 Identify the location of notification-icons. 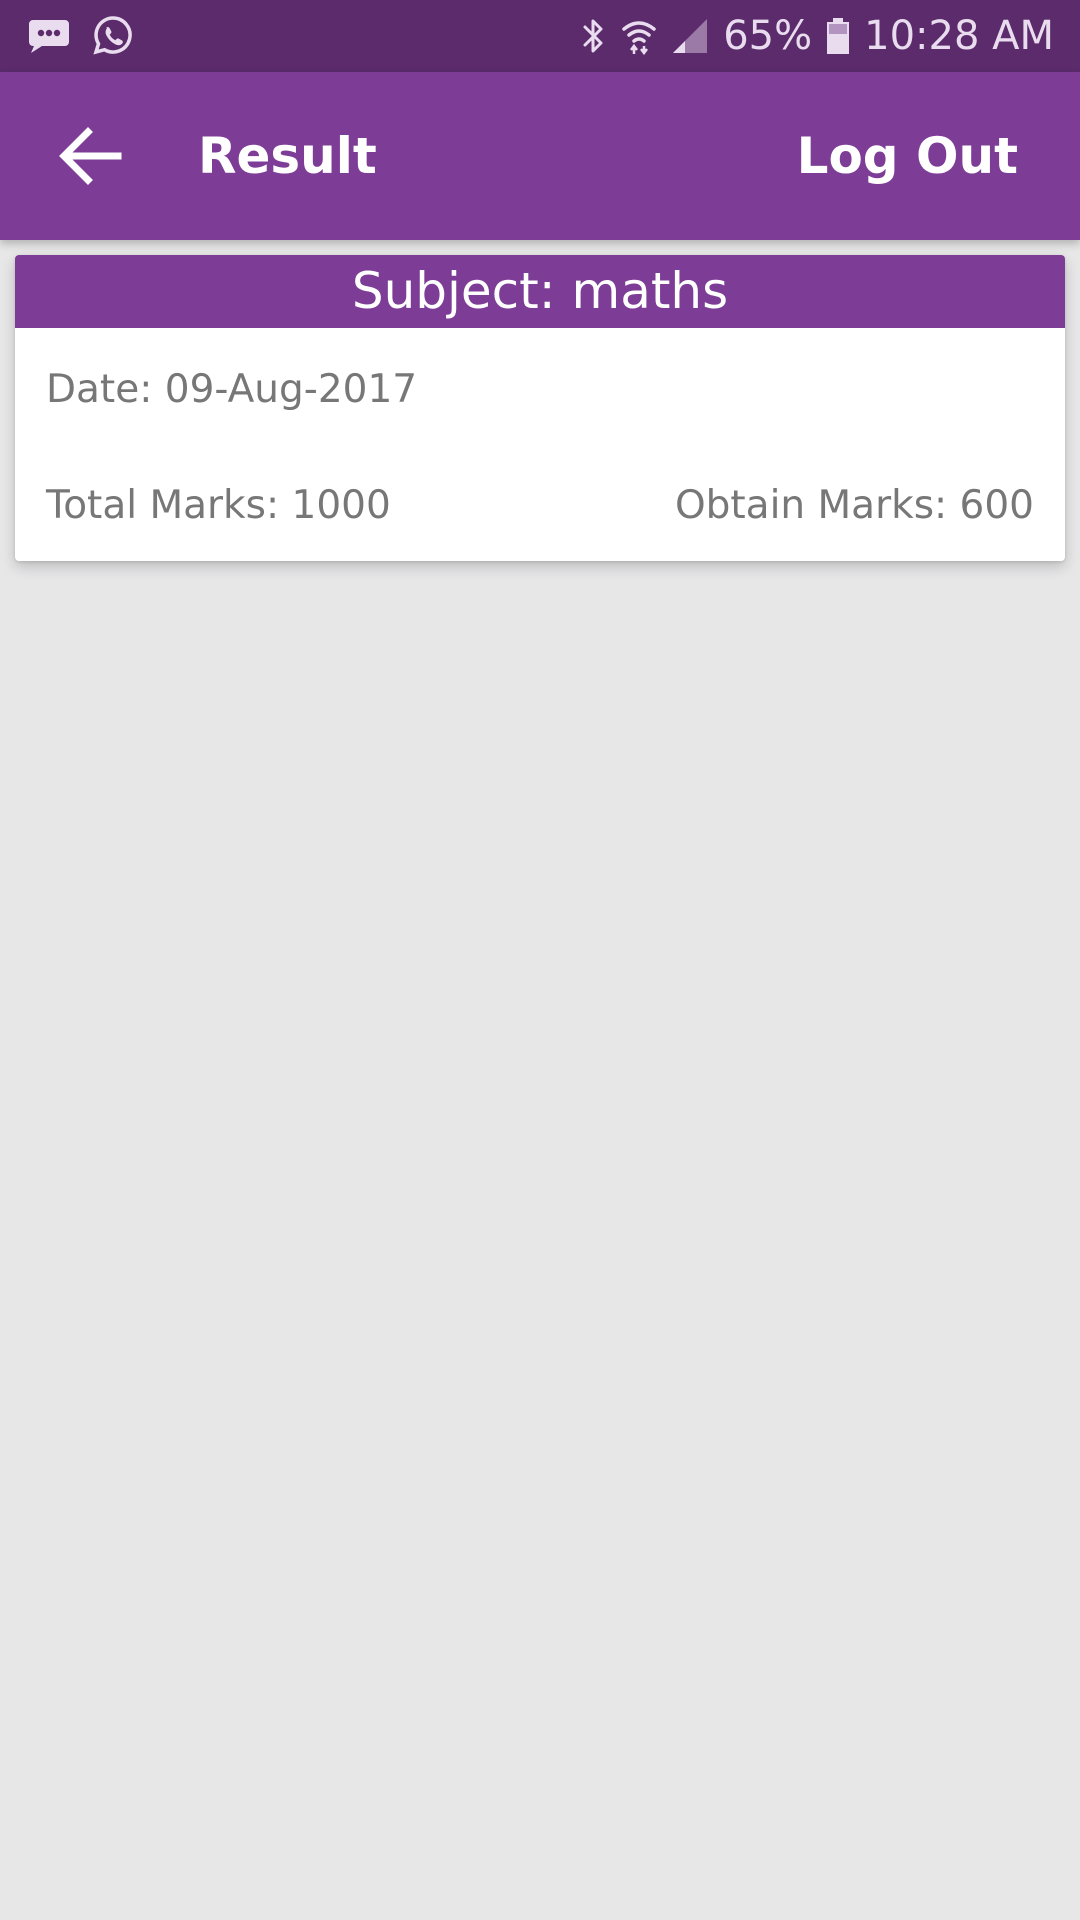
(81, 36).